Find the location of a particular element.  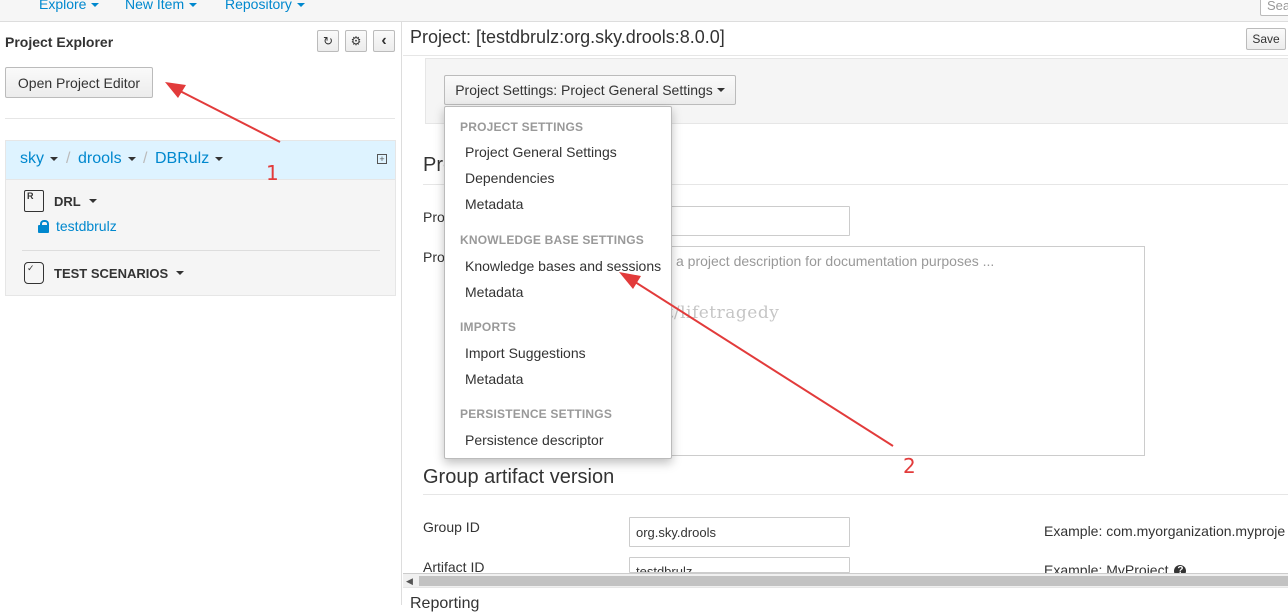

tree-item-label: testdbrulz is located at coordinates (86, 226).